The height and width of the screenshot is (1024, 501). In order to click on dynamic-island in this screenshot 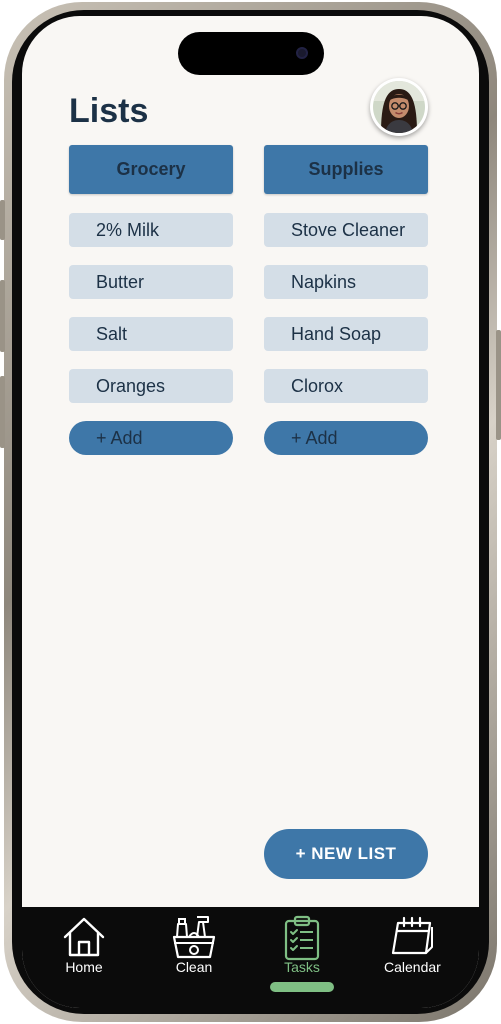, I will do `click(251, 53)`.